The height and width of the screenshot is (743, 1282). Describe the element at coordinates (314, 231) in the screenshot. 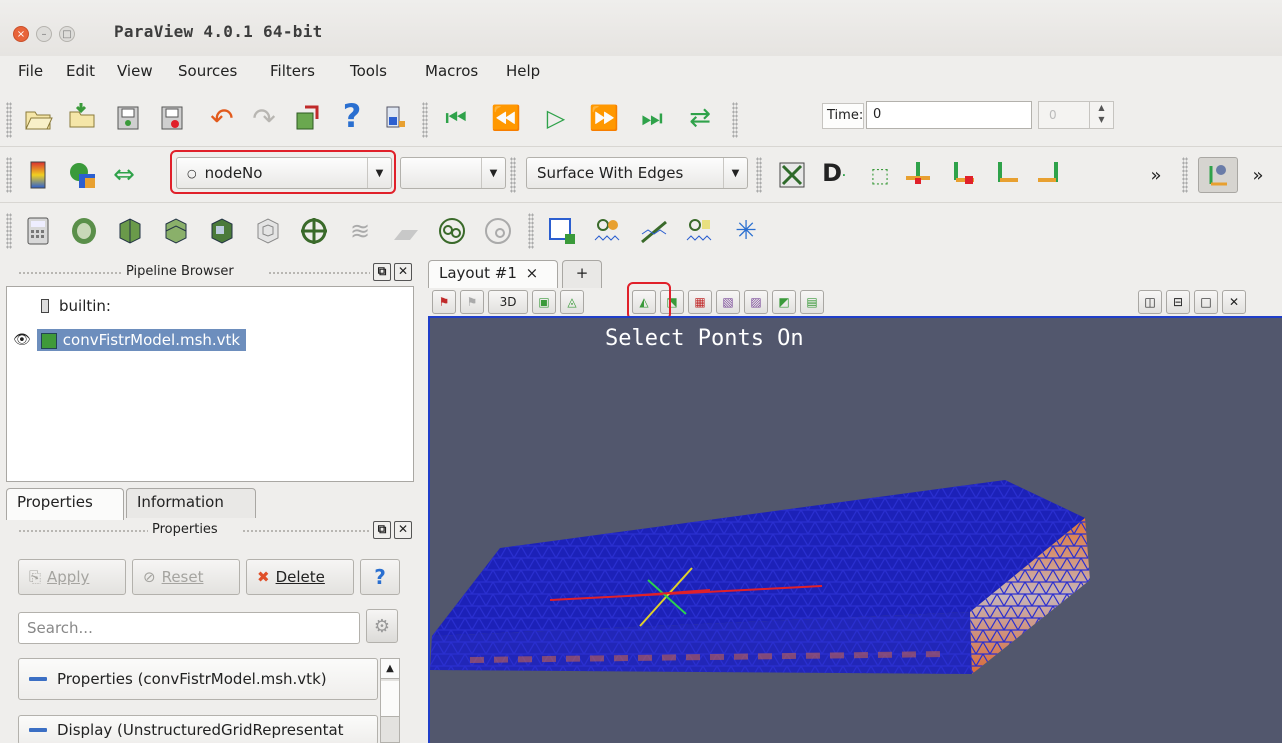

I see `glyph-icon` at that location.